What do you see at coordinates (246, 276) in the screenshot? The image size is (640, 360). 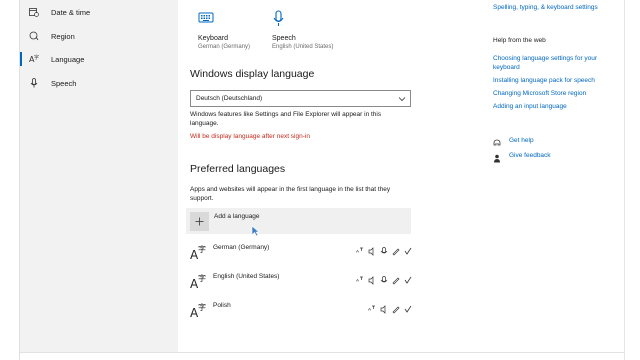 I see `language-name: English (United States)` at bounding box center [246, 276].